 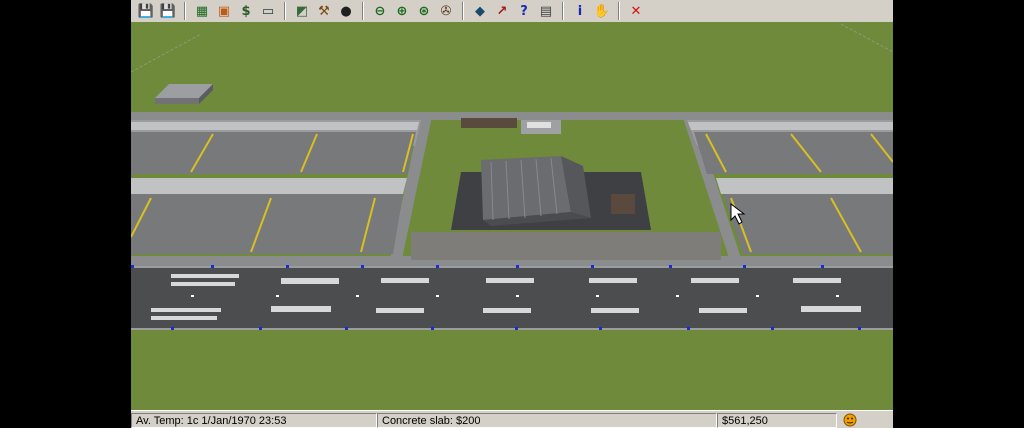 I want to click on help-icon: ?, so click(x=524, y=11).